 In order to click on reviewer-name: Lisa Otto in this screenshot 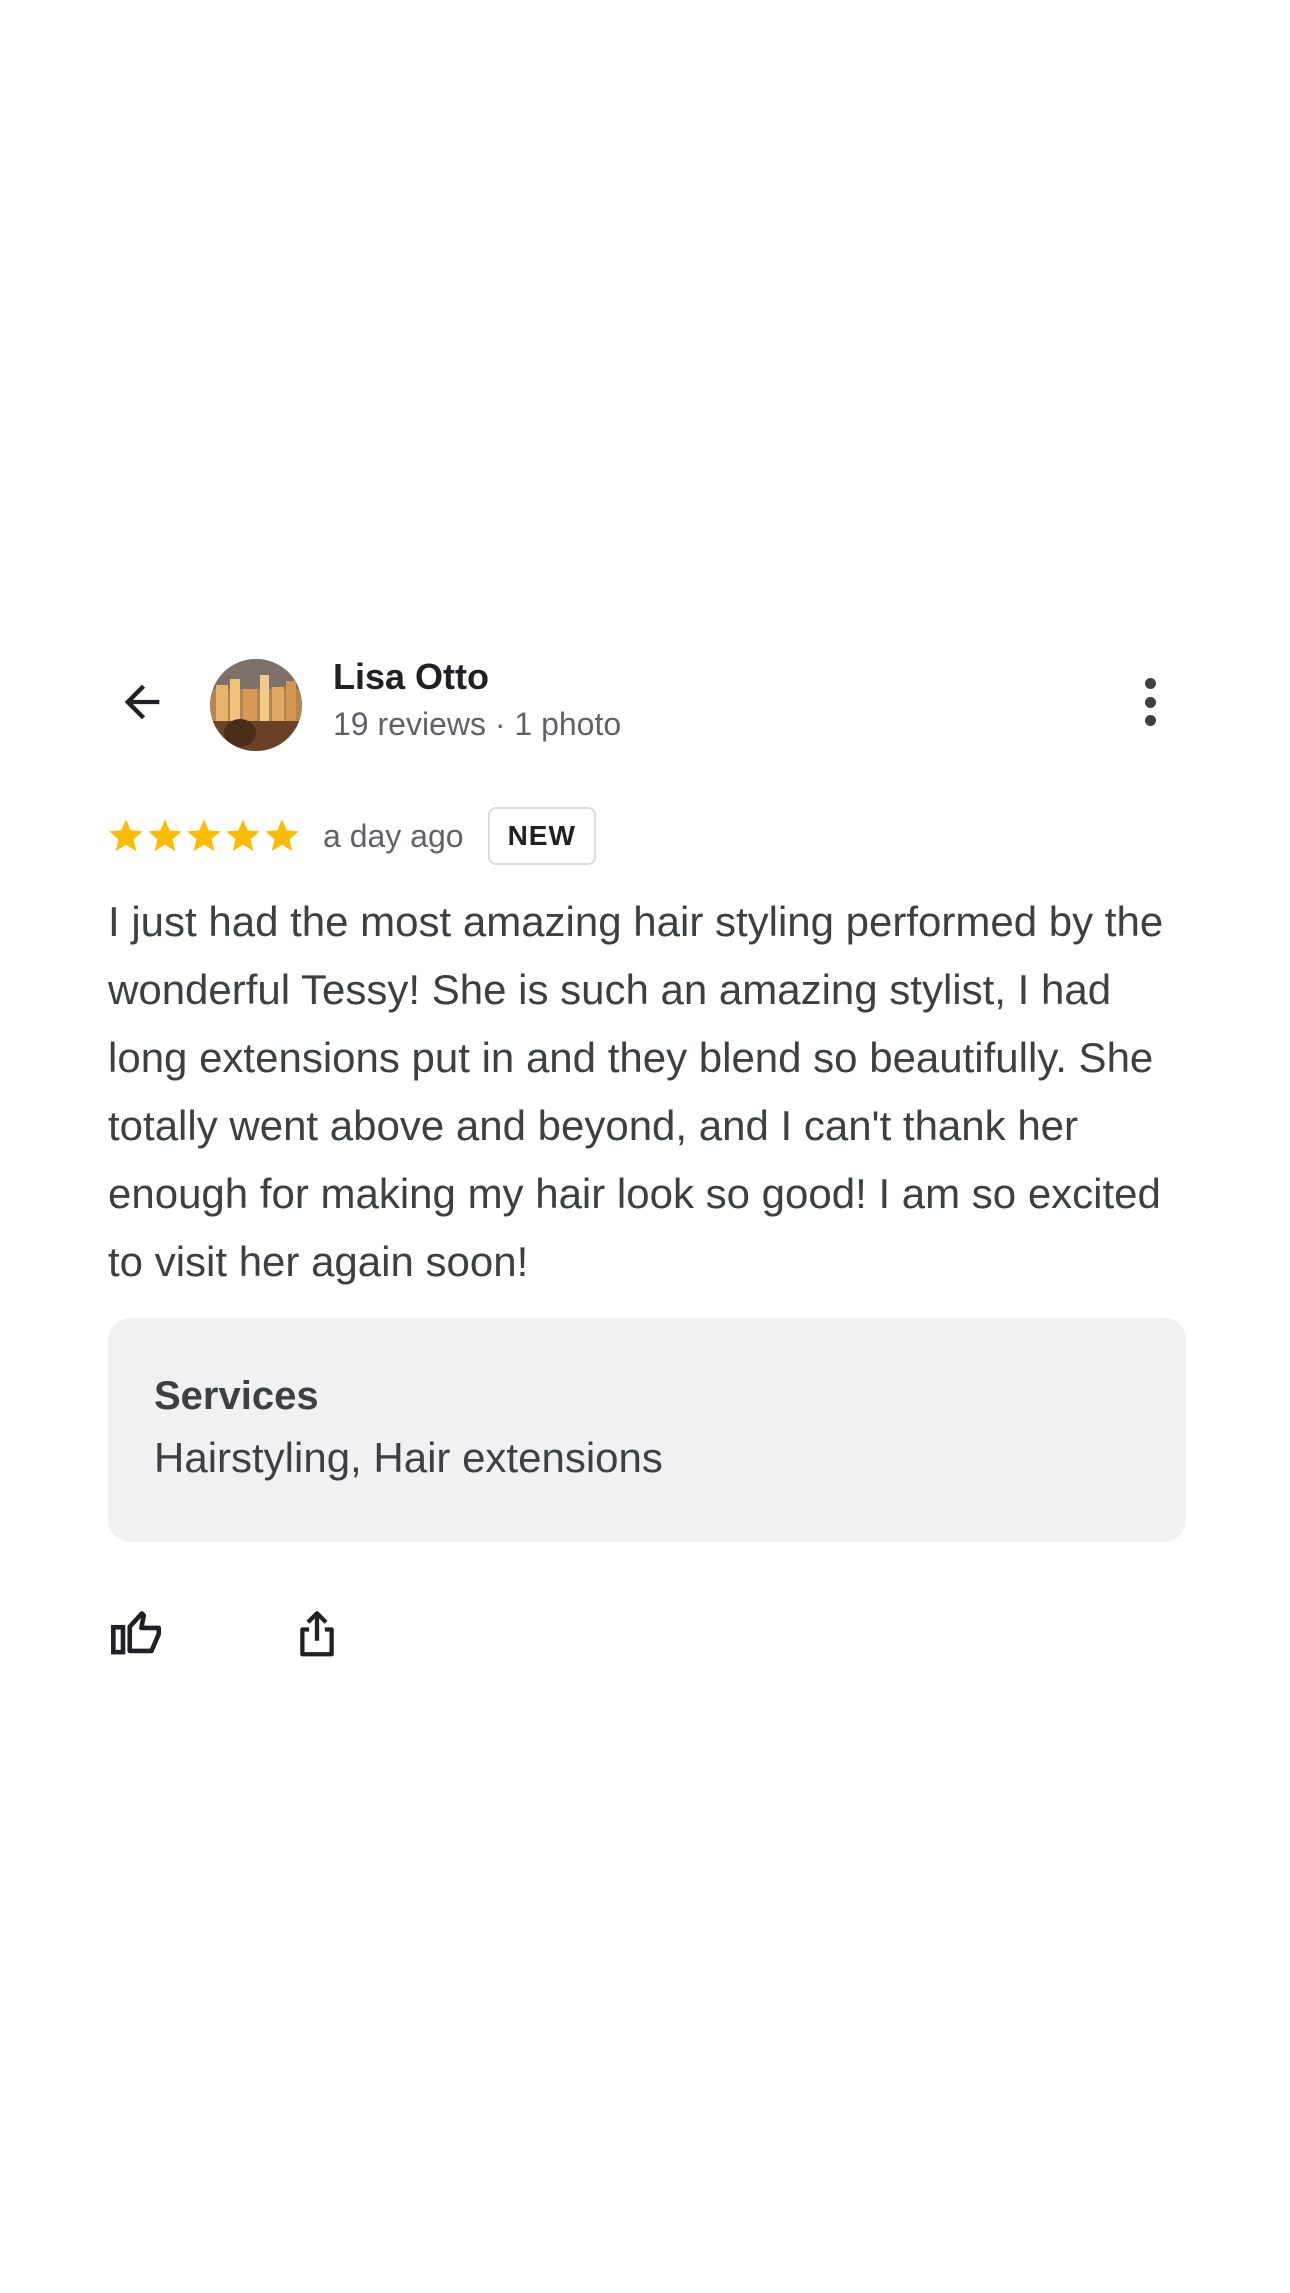, I will do `click(411, 677)`.